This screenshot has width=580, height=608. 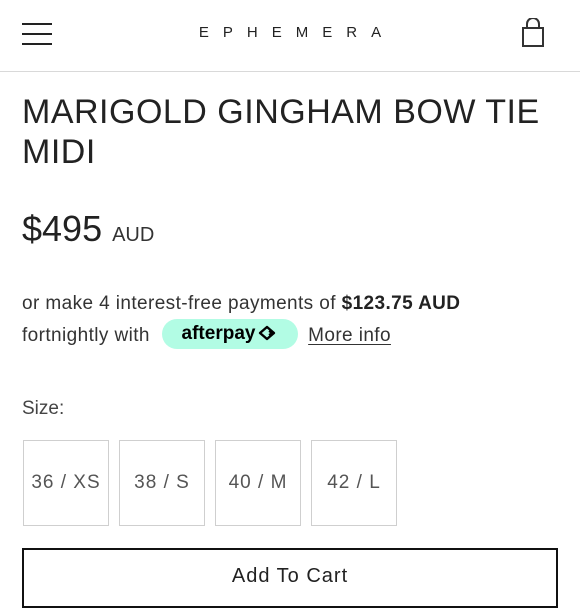 I want to click on hamburger-menu-icon, so click(x=37, y=34).